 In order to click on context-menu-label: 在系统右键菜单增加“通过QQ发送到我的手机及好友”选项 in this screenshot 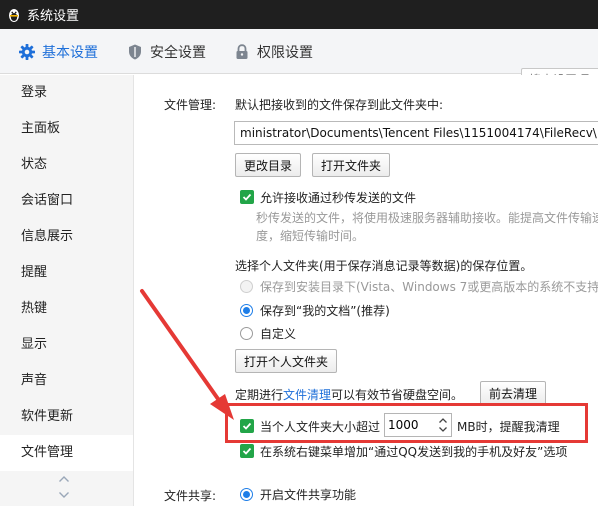, I will do `click(414, 452)`.